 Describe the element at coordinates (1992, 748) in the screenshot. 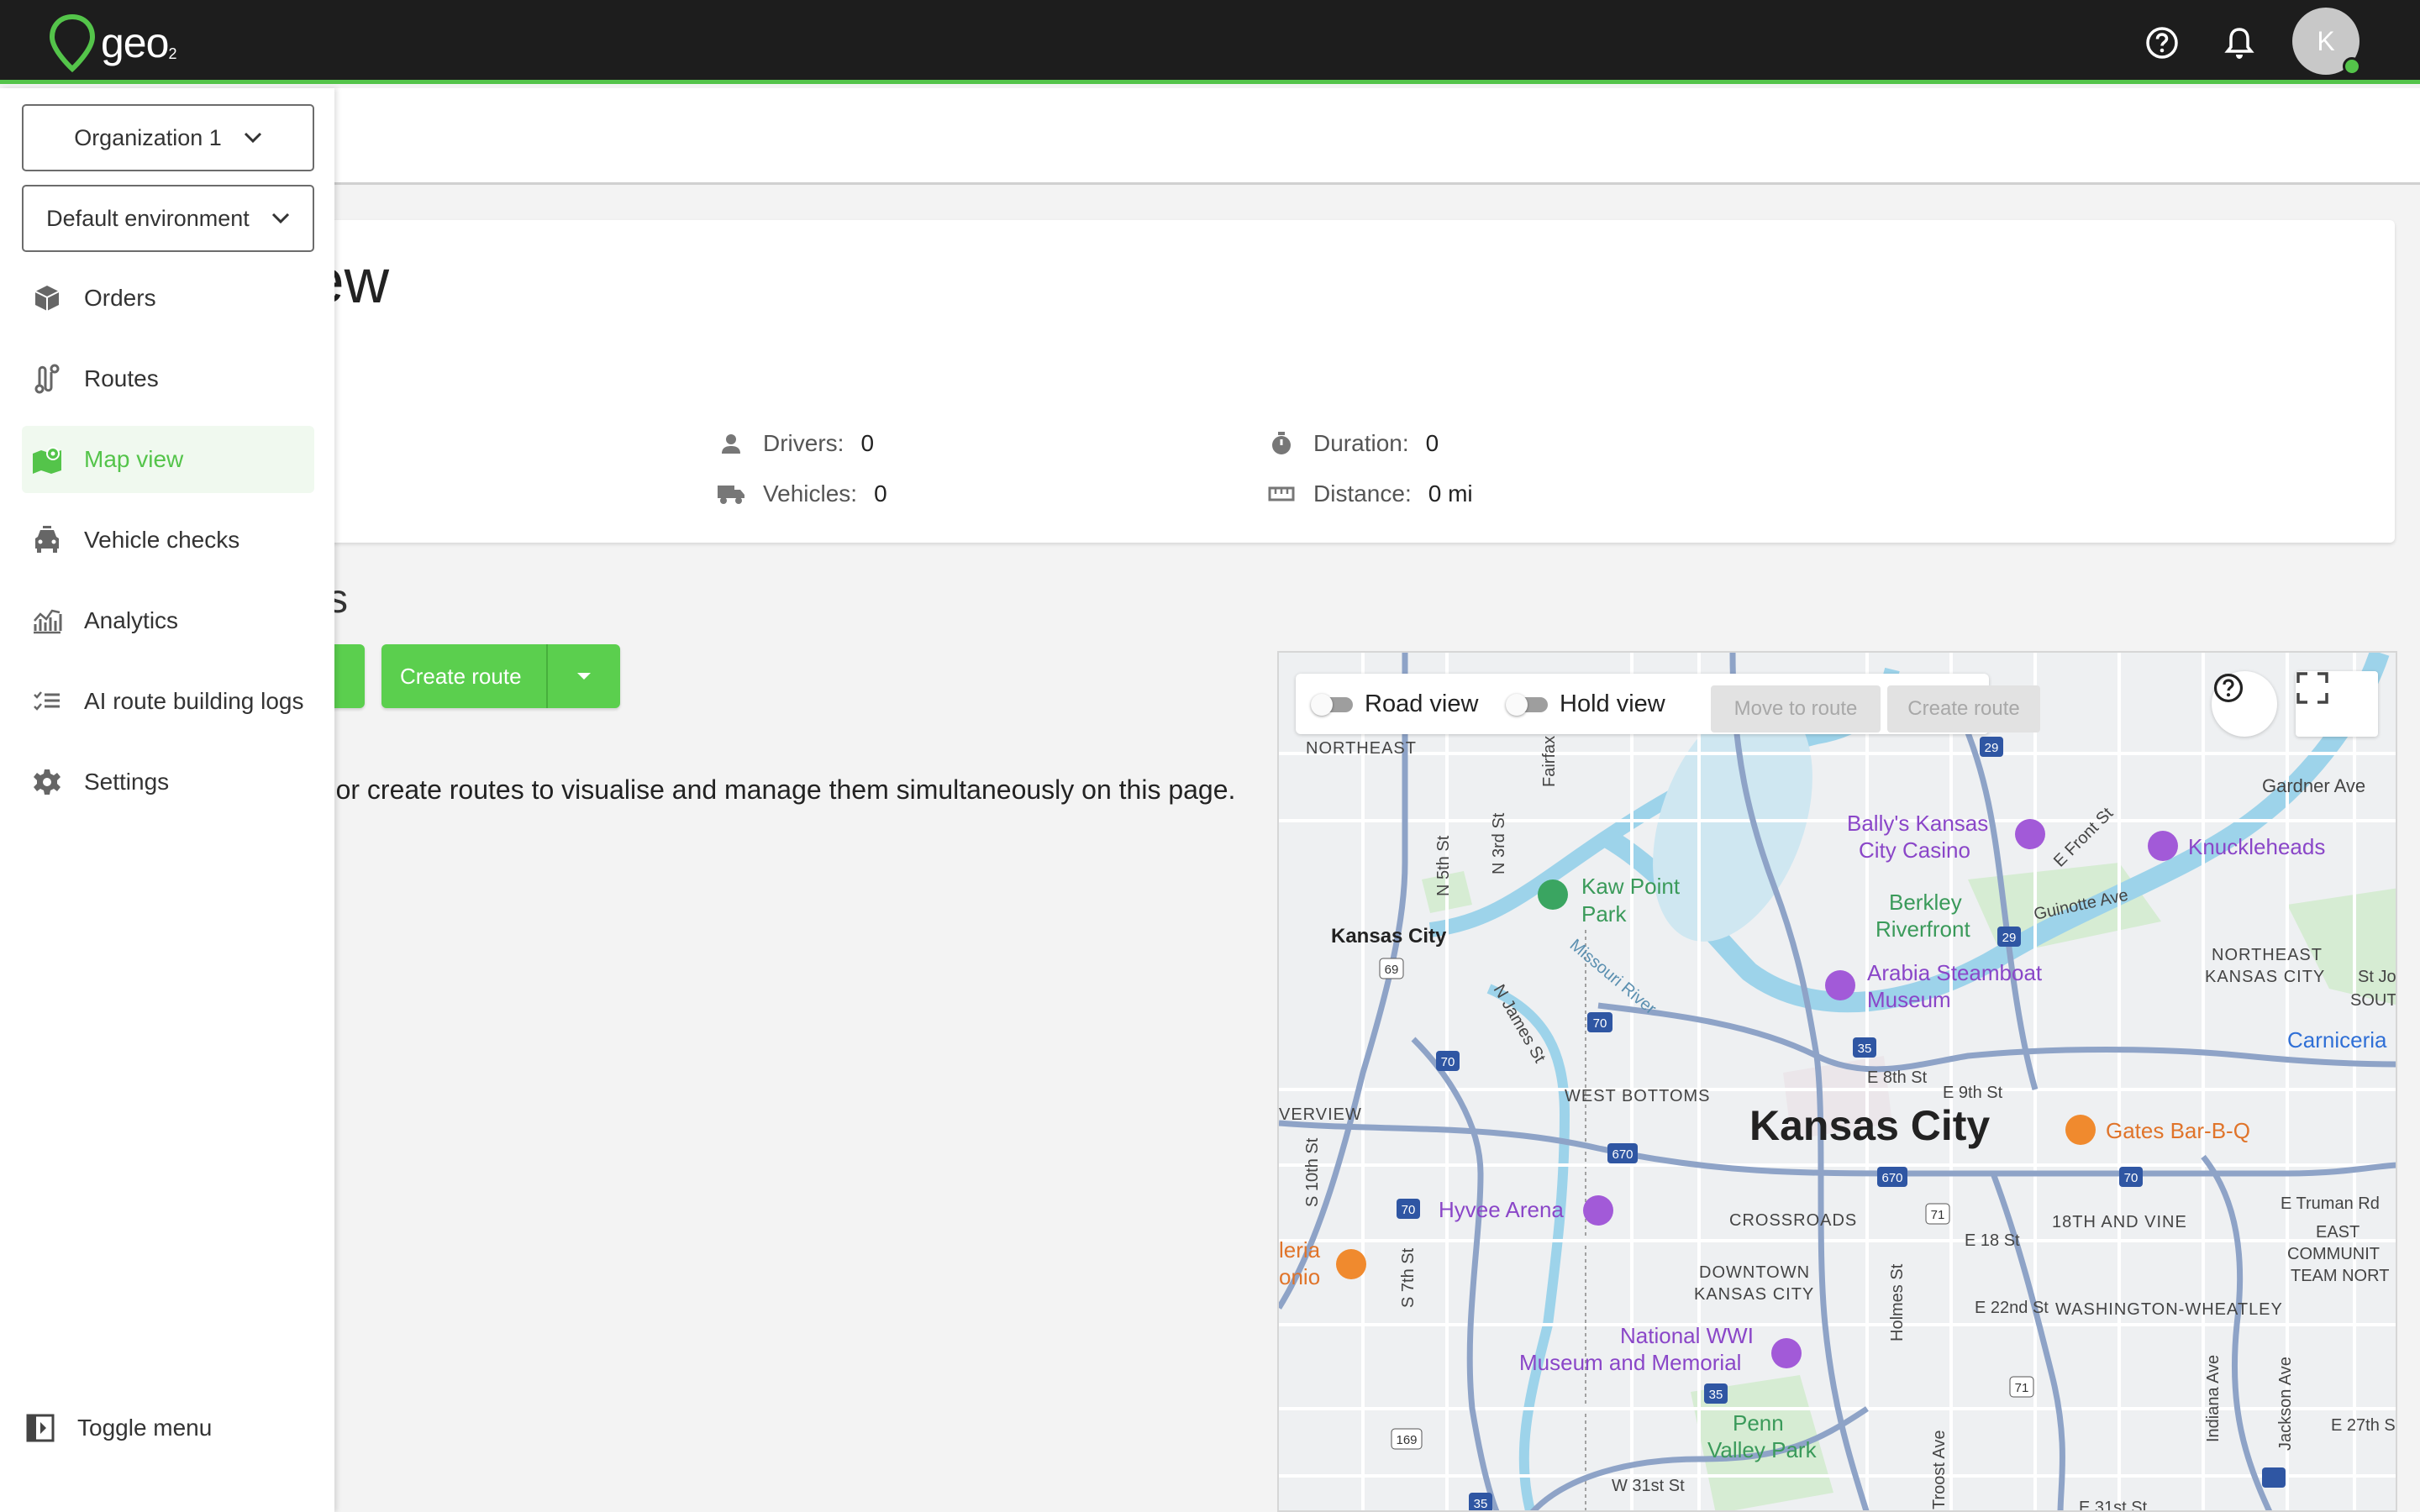

I see `svg-text: 29` at that location.